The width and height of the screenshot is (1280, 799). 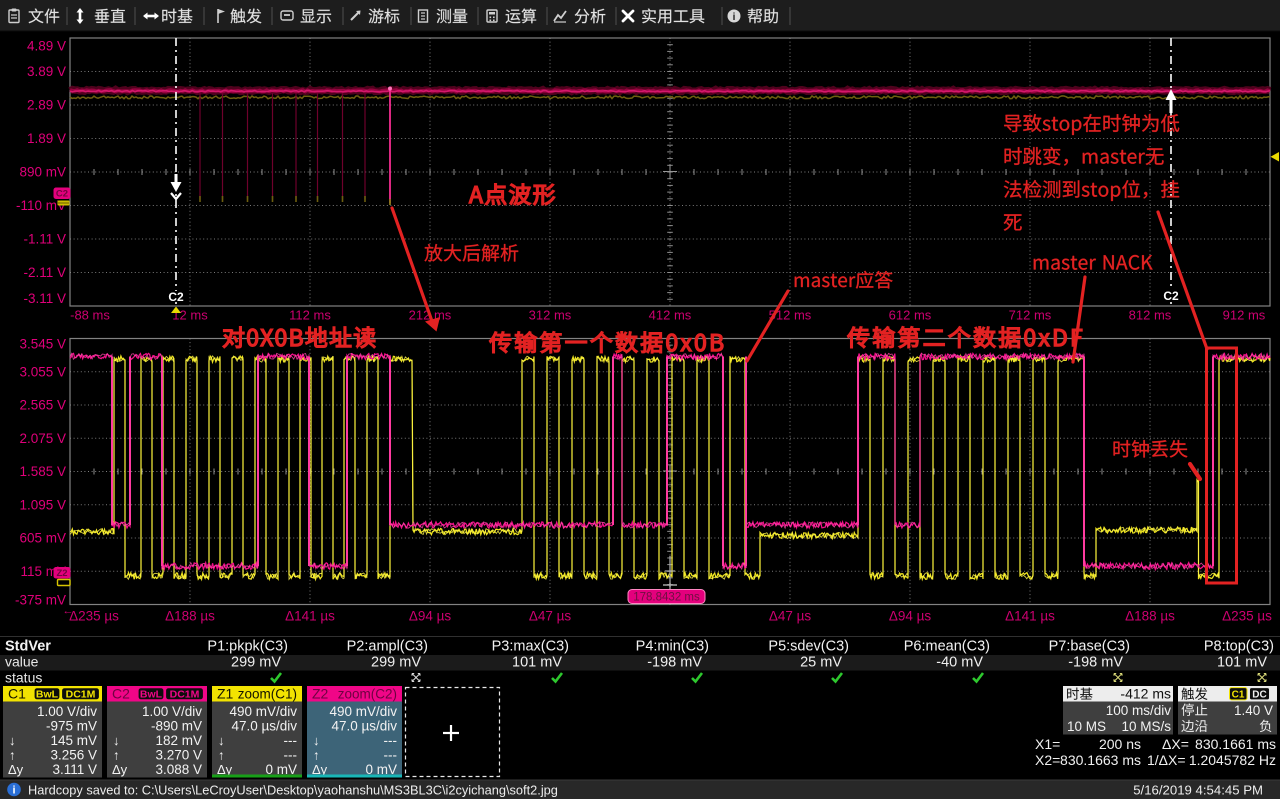 What do you see at coordinates (22, 662) in the screenshot?
I see `svg-text: value` at bounding box center [22, 662].